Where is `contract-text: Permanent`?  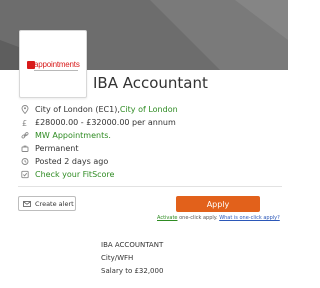
contract-text: Permanent is located at coordinates (57, 148).